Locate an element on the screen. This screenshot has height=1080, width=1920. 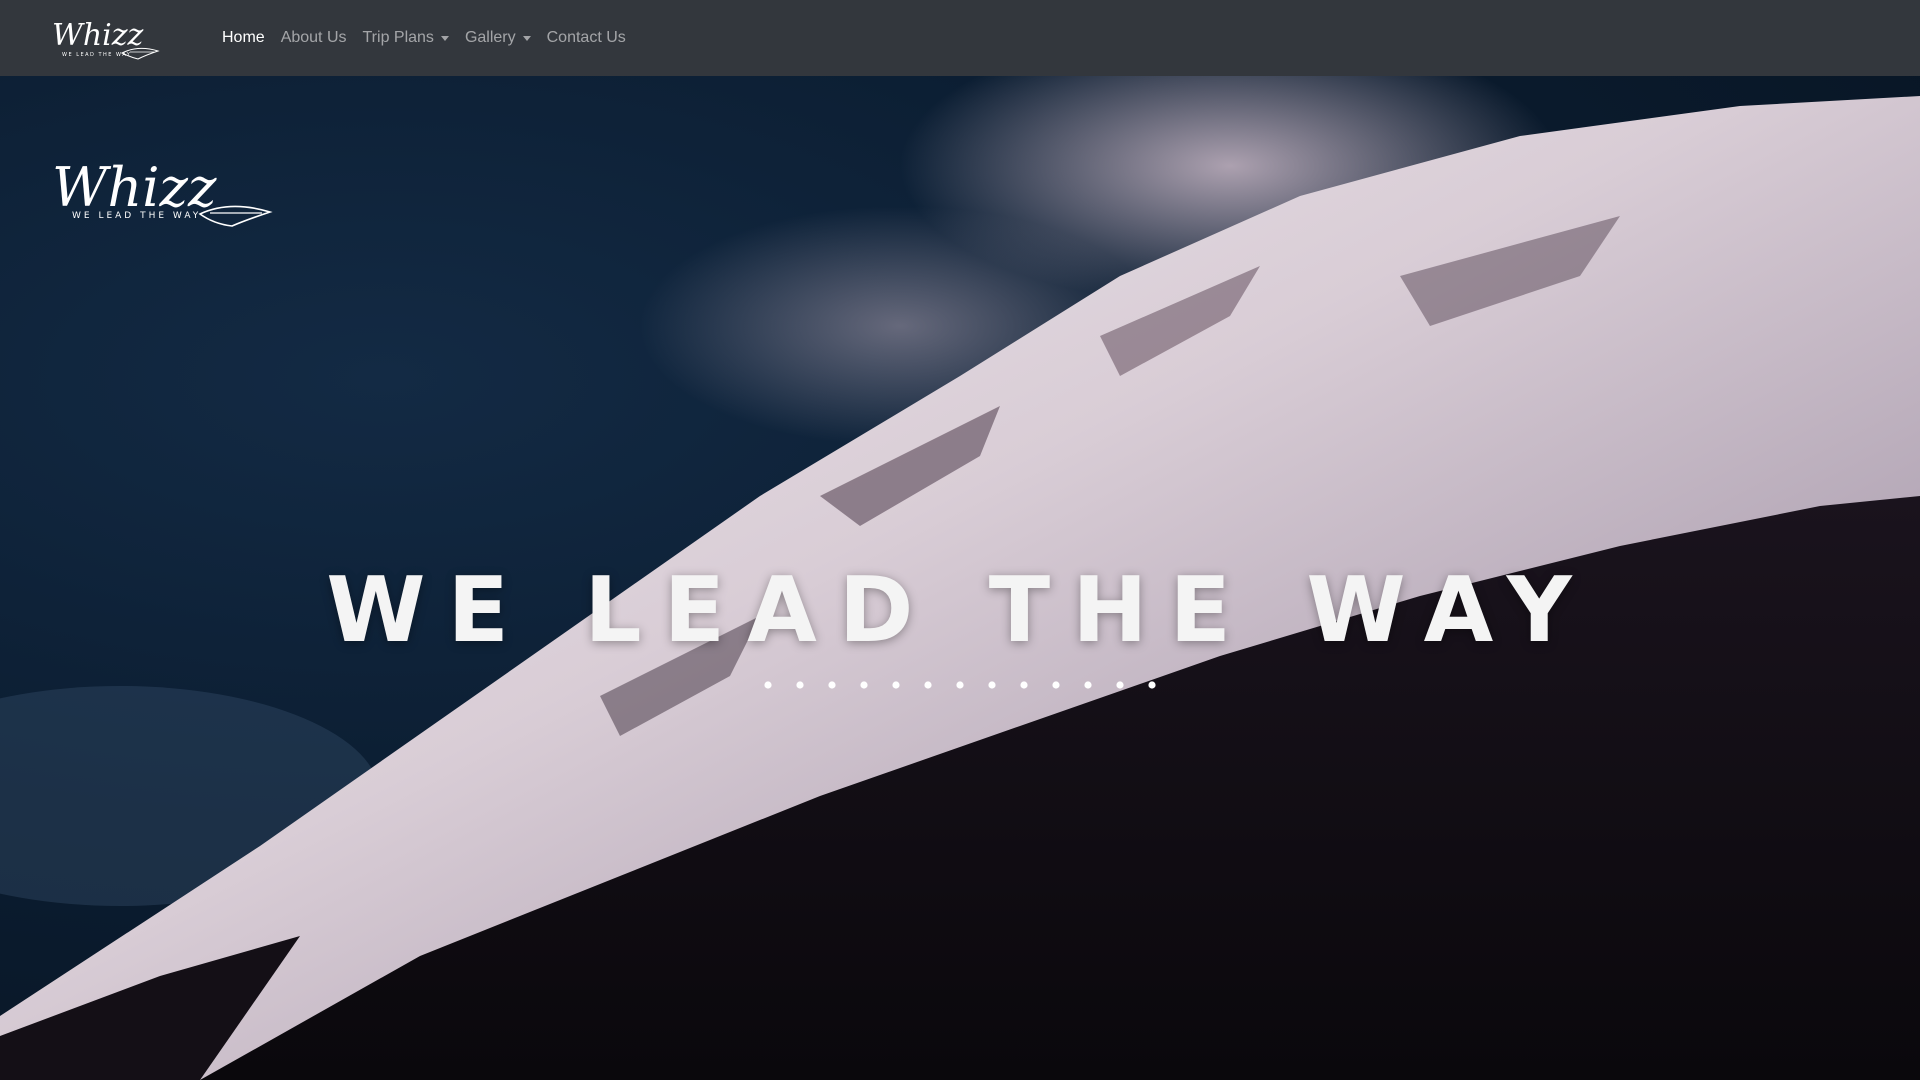
nav-item-label: Trip Plans is located at coordinates (398, 37).